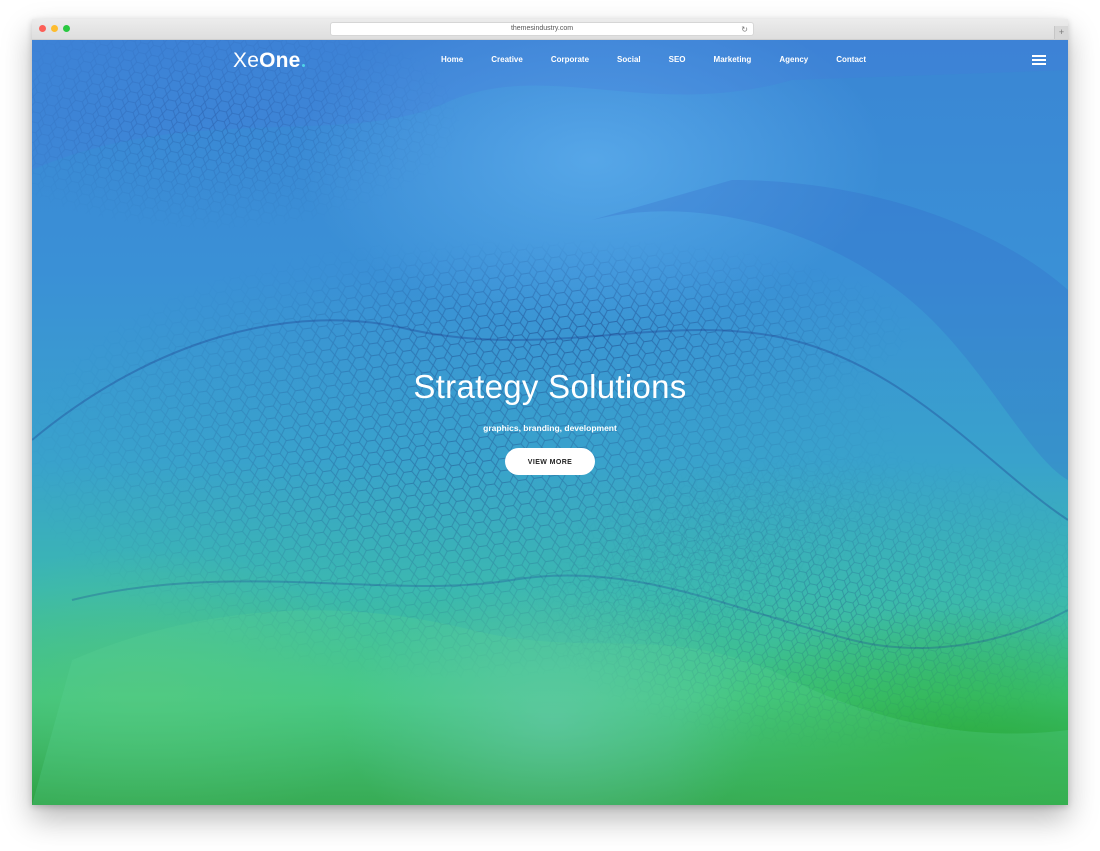 Image resolution: width=1100 pixels, height=851 pixels. I want to click on close-window-button, so click(42, 28).